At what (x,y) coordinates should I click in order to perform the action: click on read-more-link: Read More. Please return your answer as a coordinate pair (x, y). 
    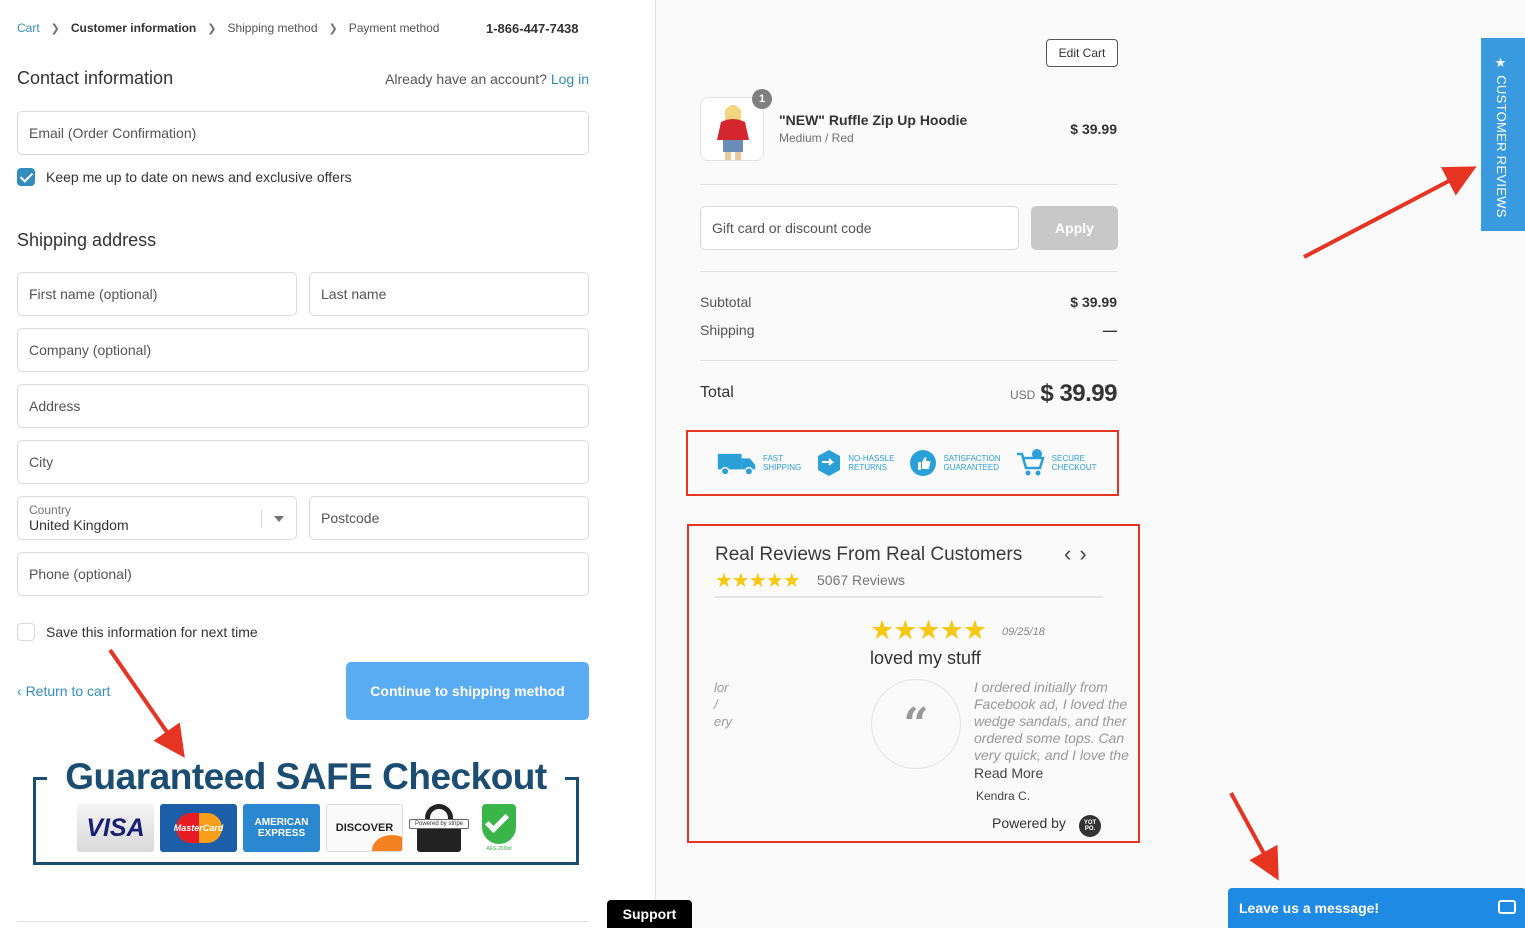
    Looking at the image, I should click on (1008, 773).